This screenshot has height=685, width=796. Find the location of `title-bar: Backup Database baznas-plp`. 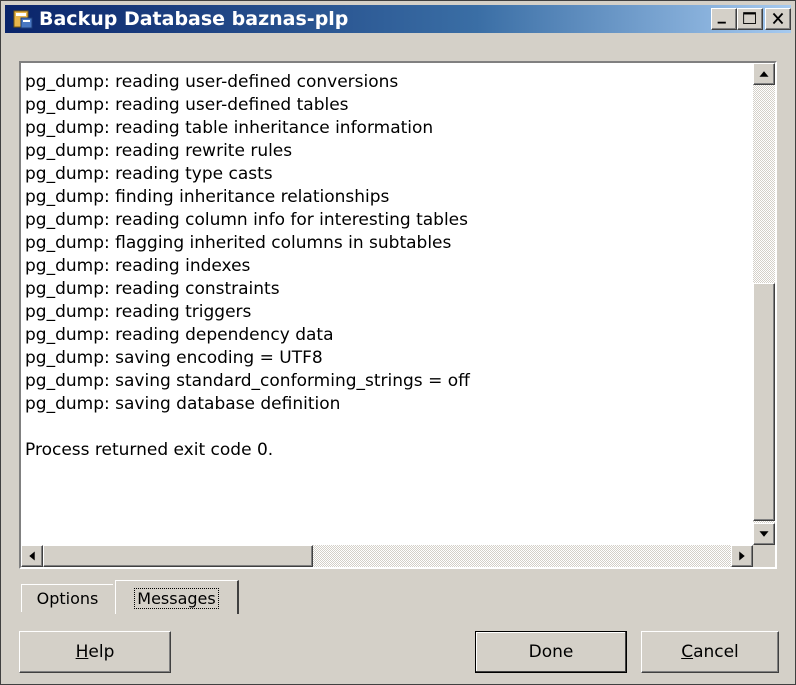

title-bar: Backup Database baznas-plp is located at coordinates (398, 19).